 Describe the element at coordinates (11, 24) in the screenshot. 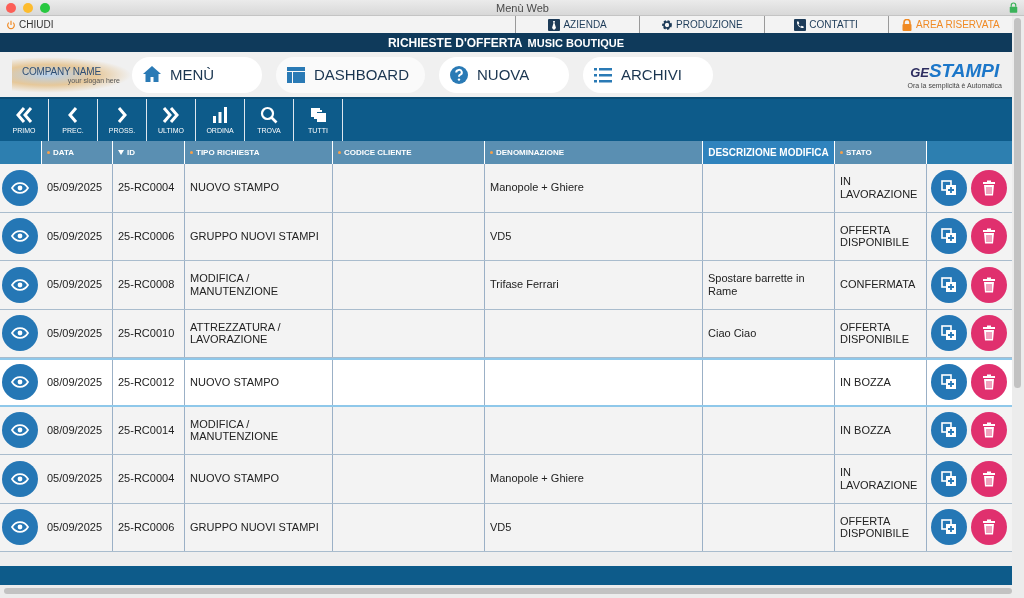

I see `power-icon` at that location.